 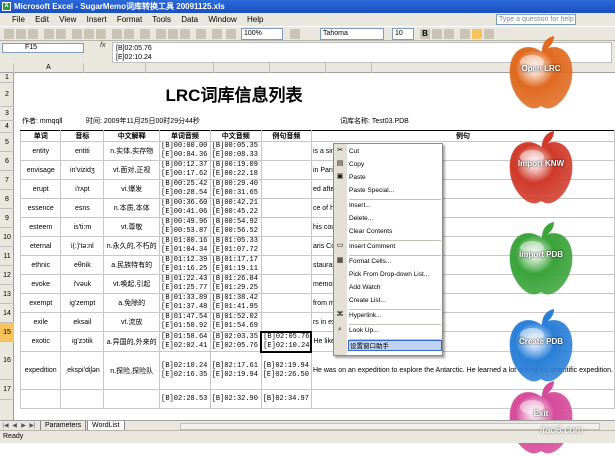 What do you see at coordinates (7, 218) in the screenshot?
I see `row-header-9: 9` at bounding box center [7, 218].